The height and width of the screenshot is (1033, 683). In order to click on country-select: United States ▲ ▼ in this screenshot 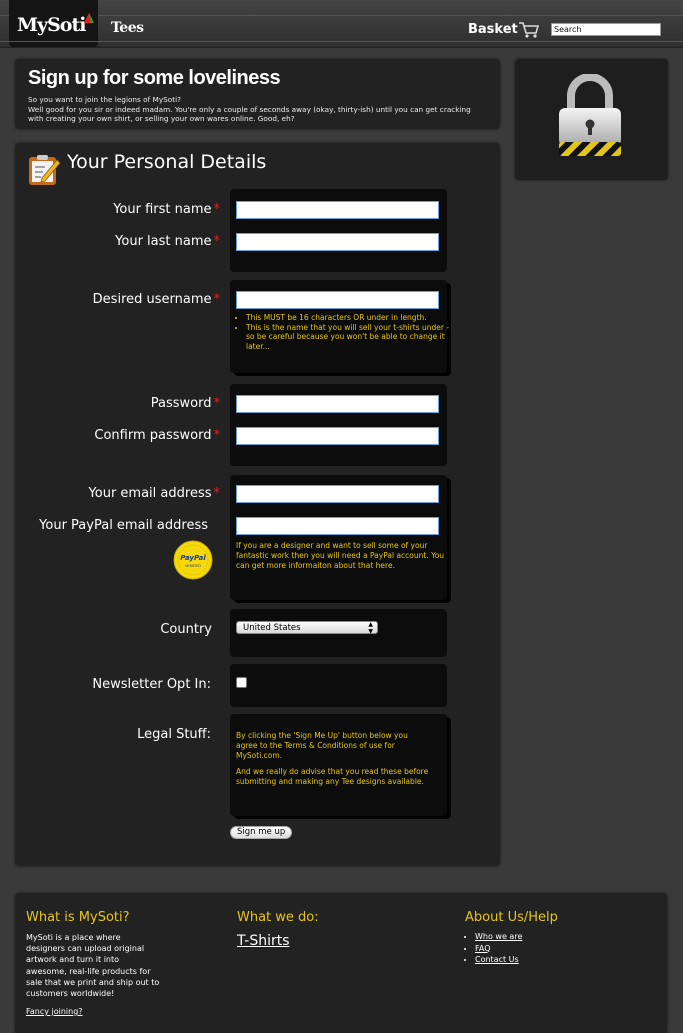, I will do `click(307, 627)`.